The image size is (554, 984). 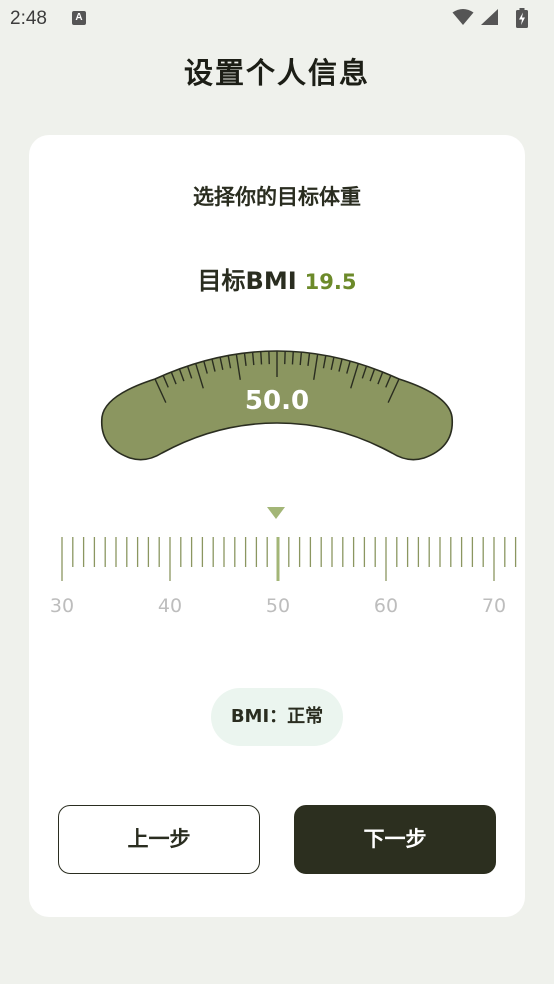 I want to click on ruler-label: 70, so click(x=494, y=606).